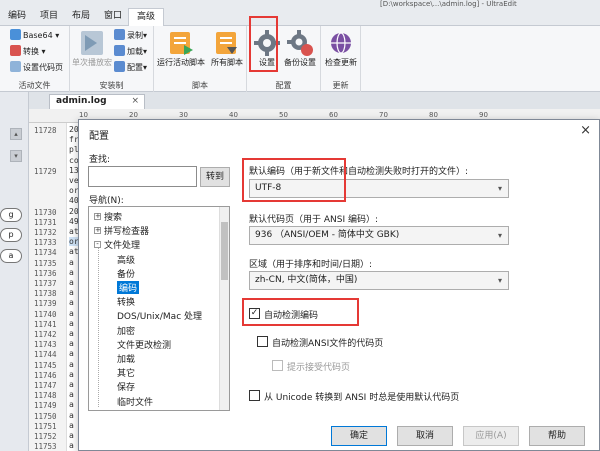 The width and height of the screenshot is (600, 451). I want to click on backup-settings-label: 备份设置, so click(300, 62).